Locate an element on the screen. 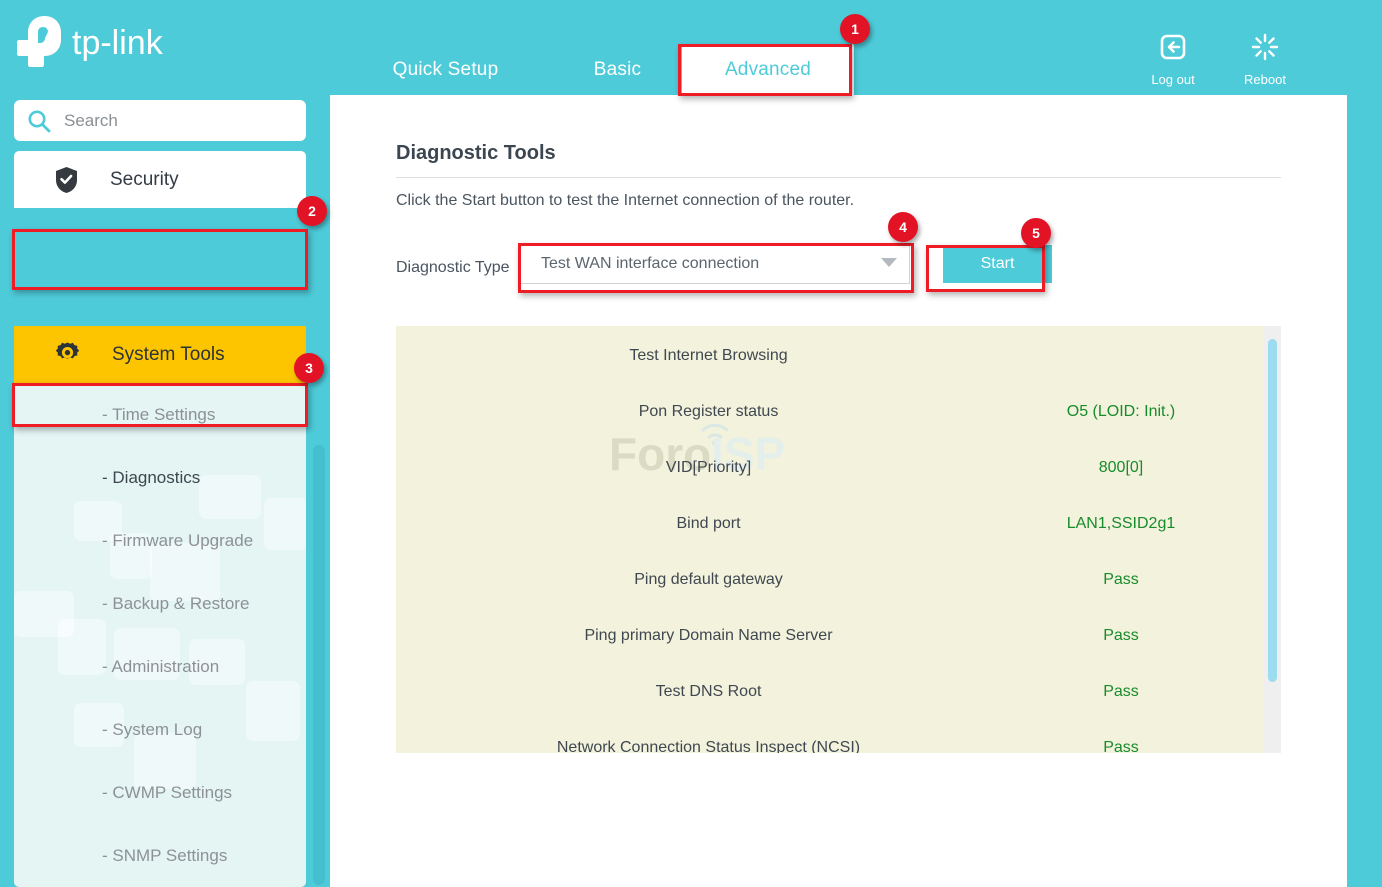 The width and height of the screenshot is (1382, 887). results-scrollbar-track is located at coordinates (1272, 539).